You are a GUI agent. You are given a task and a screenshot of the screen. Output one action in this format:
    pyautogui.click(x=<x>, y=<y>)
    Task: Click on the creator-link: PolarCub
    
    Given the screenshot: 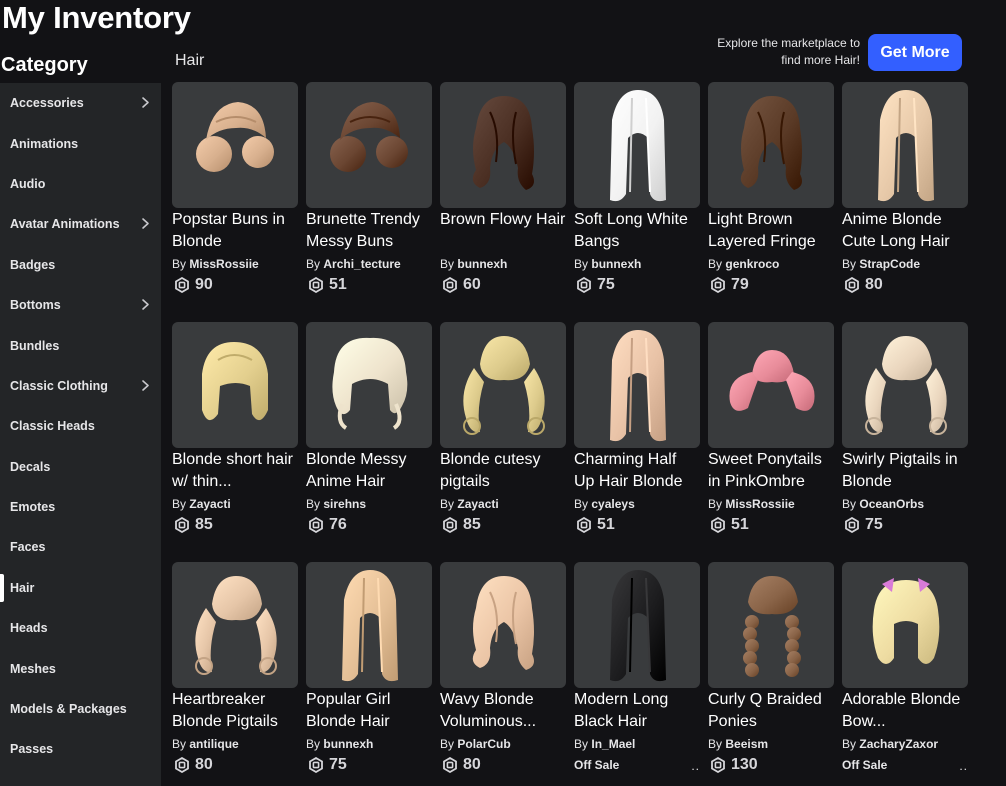 What is the action you would take?
    pyautogui.click(x=483, y=744)
    